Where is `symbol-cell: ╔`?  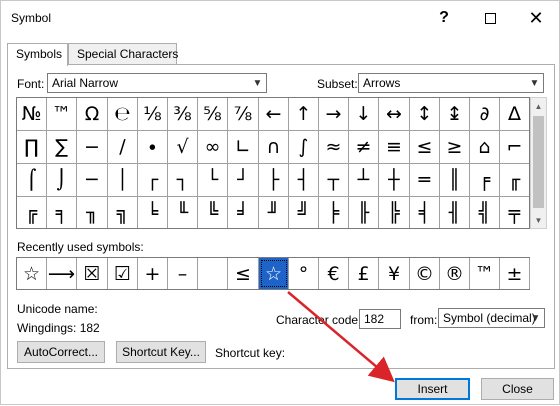
symbol-cell: ╔ is located at coordinates (32, 212).